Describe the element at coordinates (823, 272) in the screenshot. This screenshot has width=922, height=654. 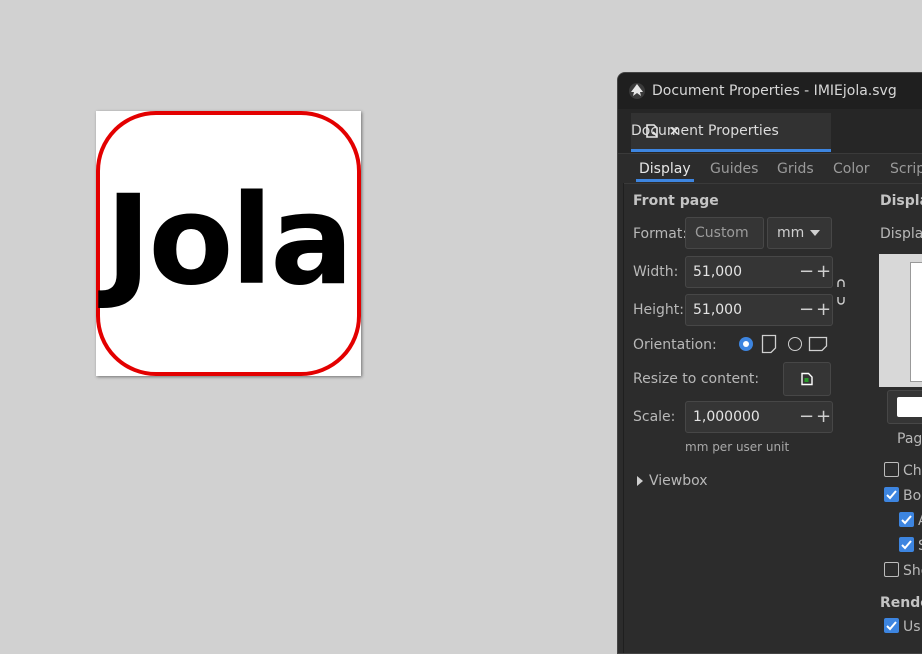
I see `width-increment-button: +` at that location.